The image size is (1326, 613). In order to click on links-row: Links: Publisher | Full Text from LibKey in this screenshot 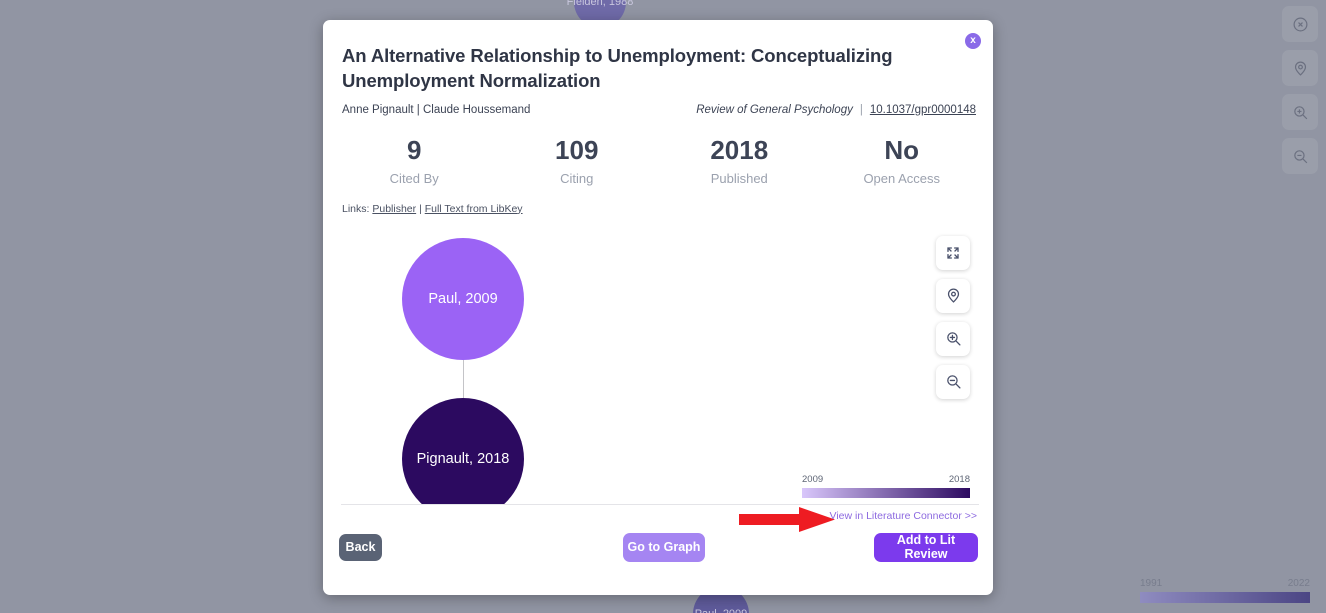, I will do `click(667, 209)`.